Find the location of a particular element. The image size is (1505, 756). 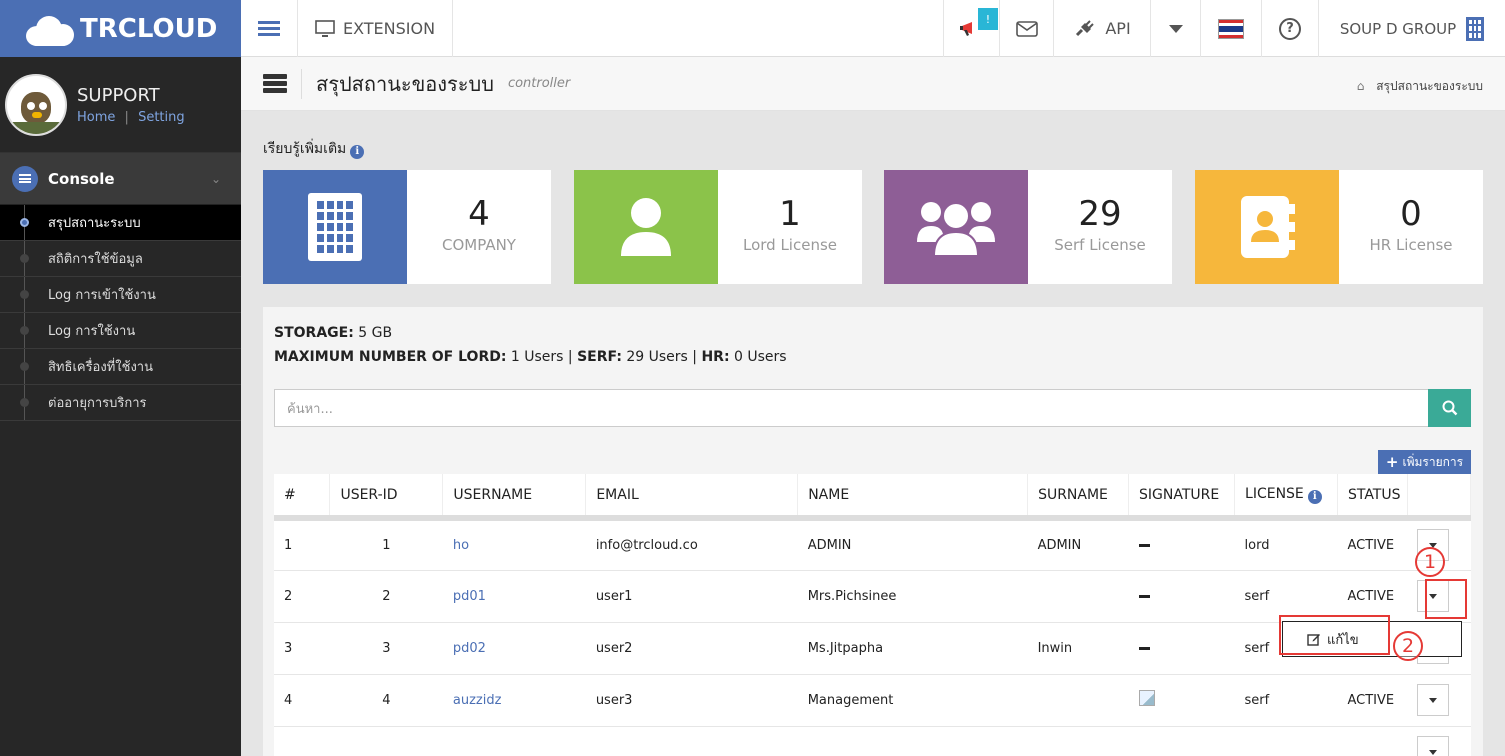

column-header-license: LICENSE i is located at coordinates (1286, 497).